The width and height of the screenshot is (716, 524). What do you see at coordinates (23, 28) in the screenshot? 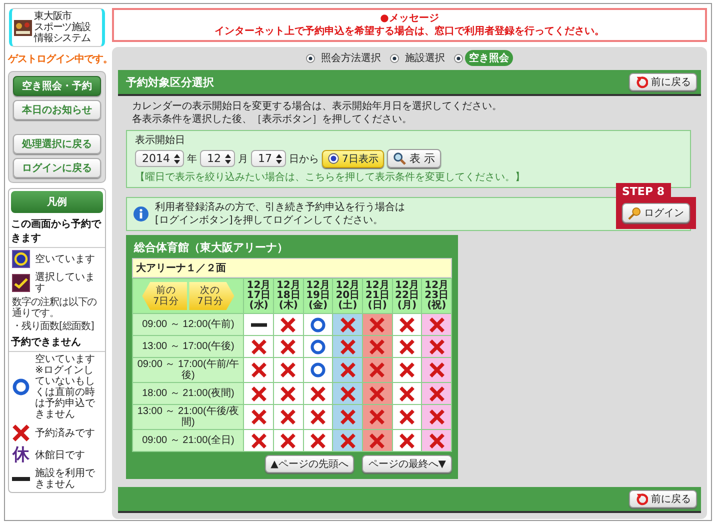
I see `logo-icon` at bounding box center [23, 28].